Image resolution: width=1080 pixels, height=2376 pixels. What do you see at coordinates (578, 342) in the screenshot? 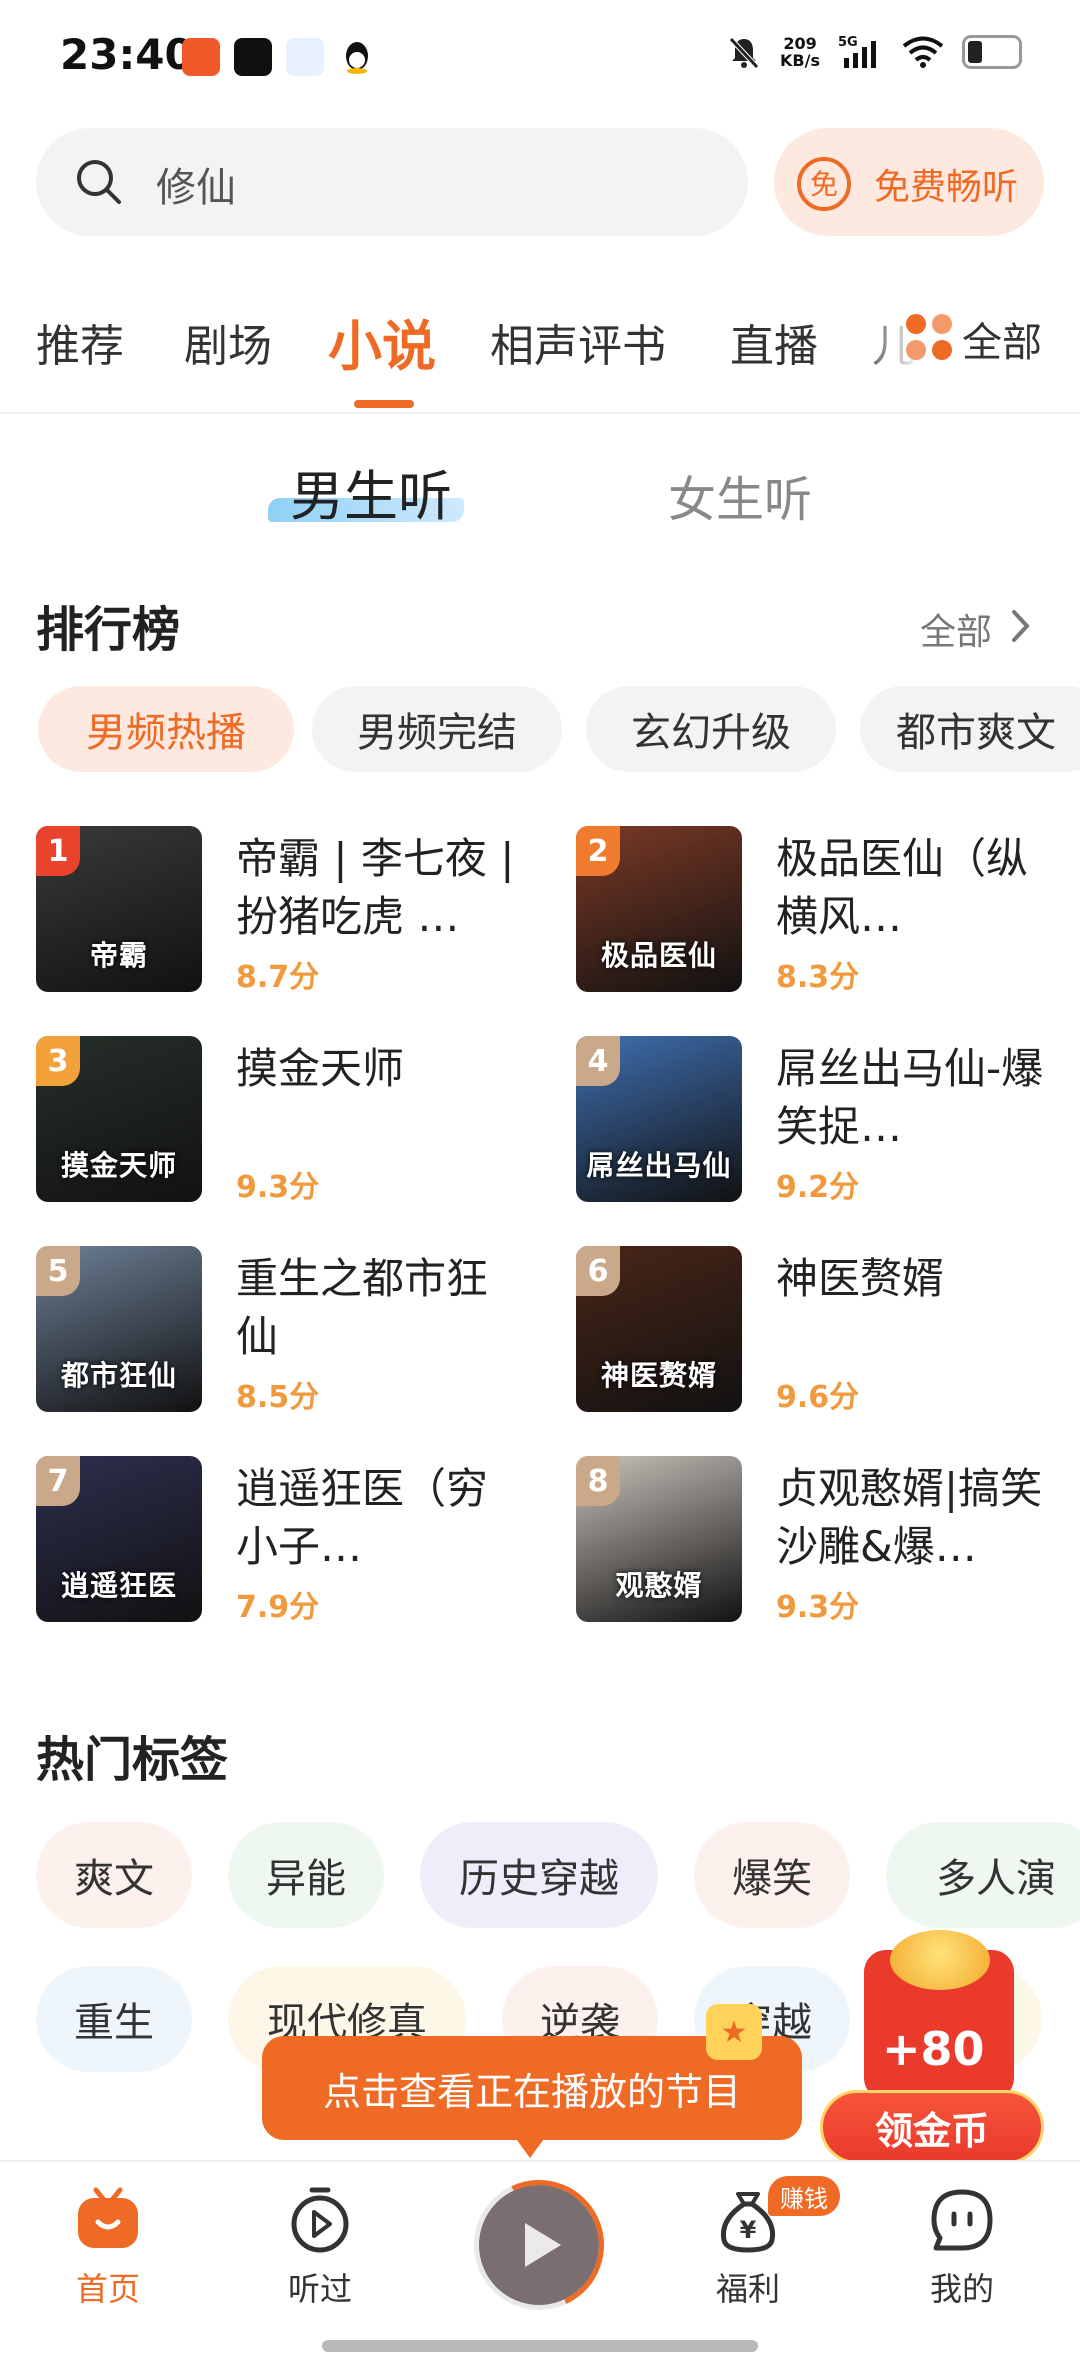
I see `tab-crosstalk: 相声评书` at bounding box center [578, 342].